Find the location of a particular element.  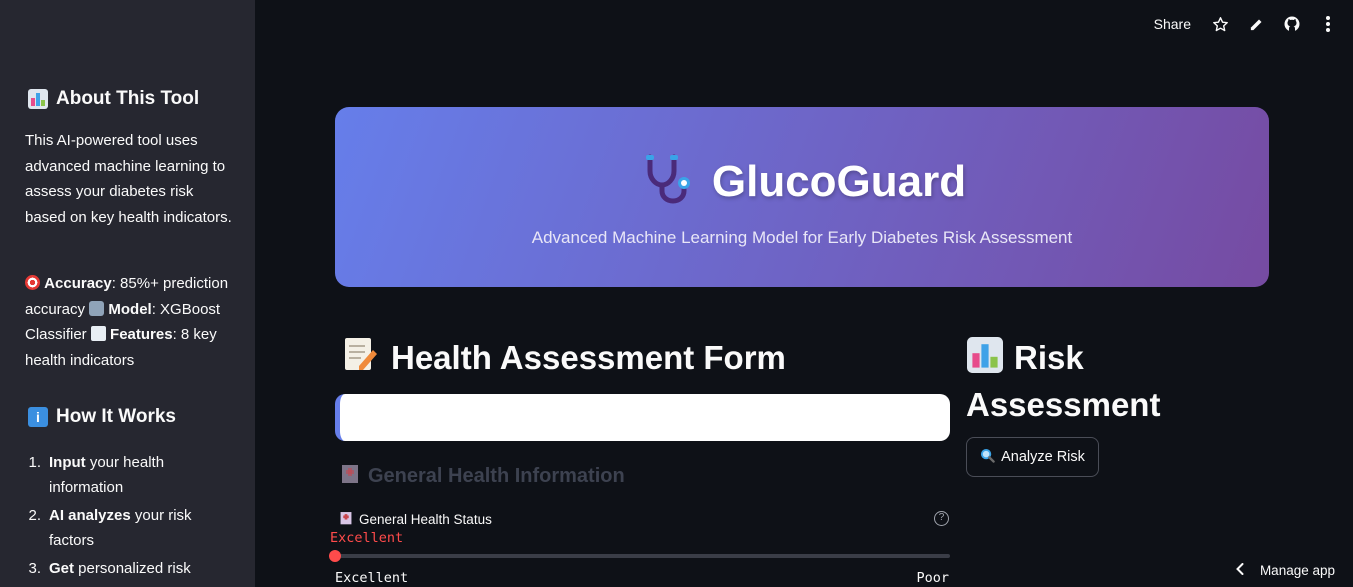

stethoscope-icon is located at coordinates (666, 181).